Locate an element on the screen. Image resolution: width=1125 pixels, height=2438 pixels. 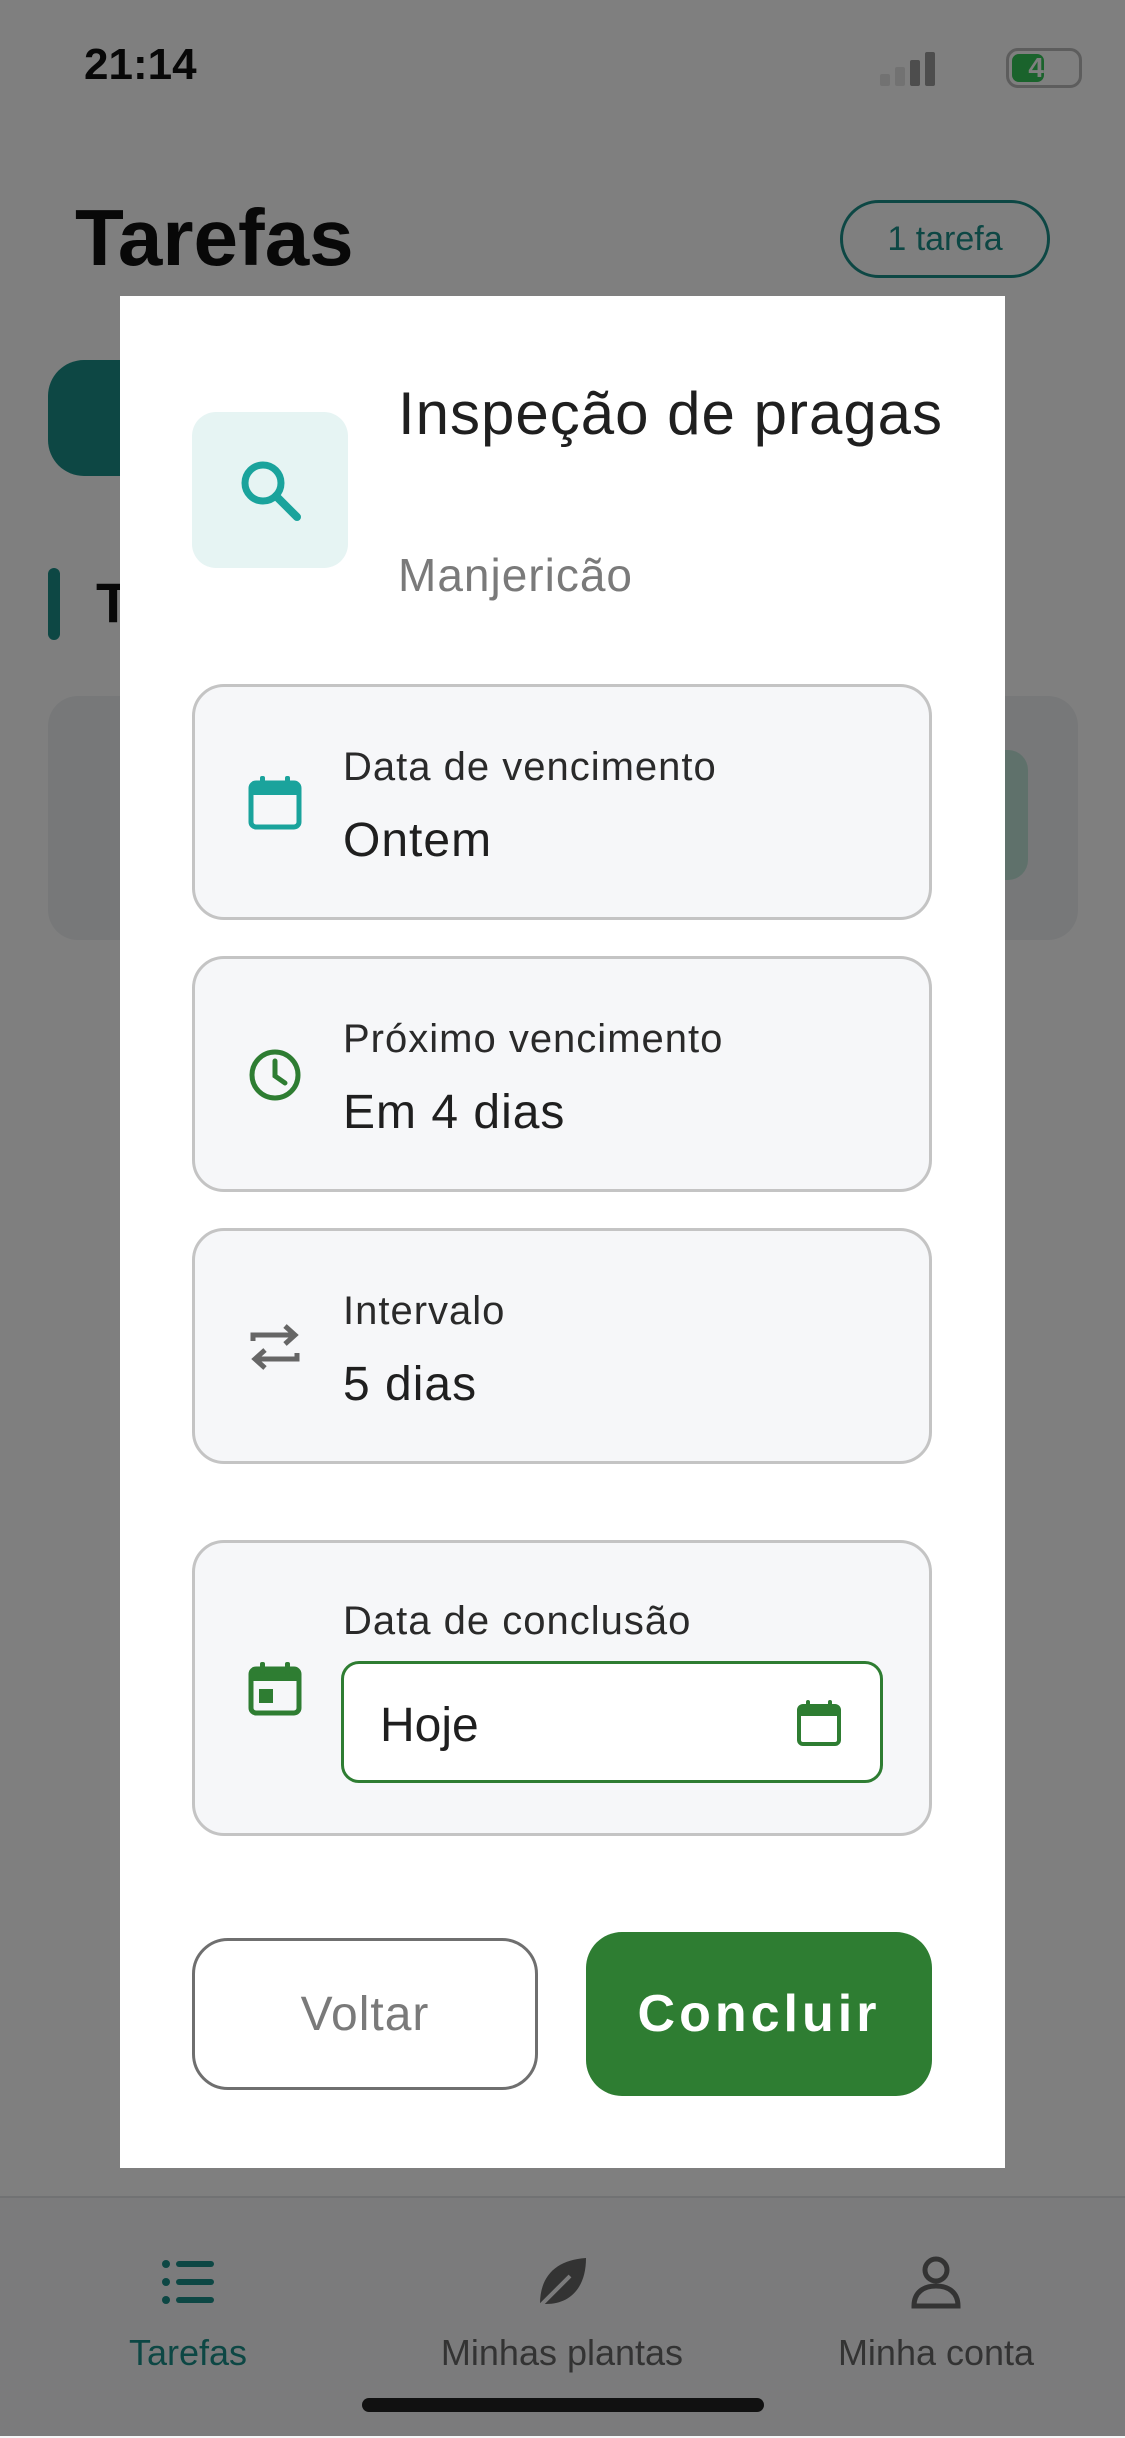
calendar-event-icon is located at coordinates (275, 1689).